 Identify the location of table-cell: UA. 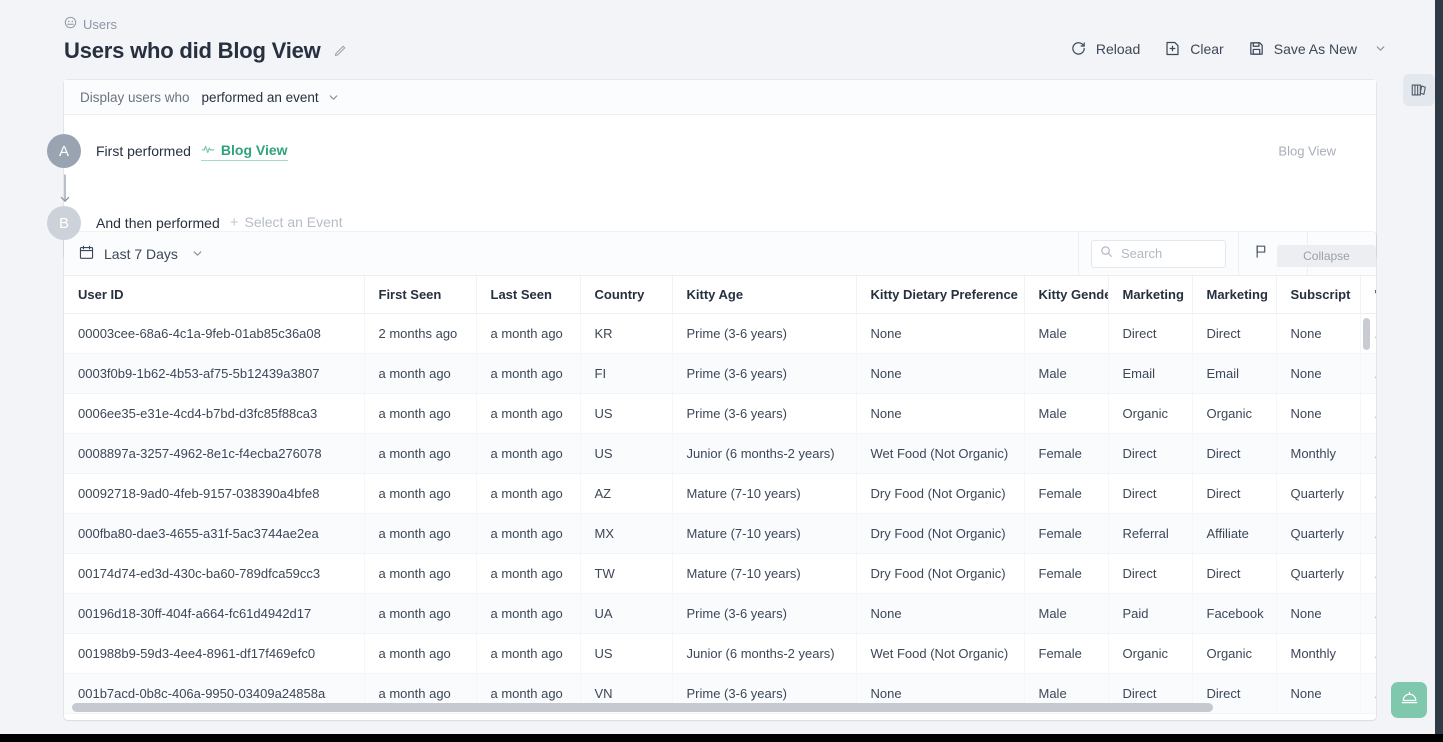
(626, 613).